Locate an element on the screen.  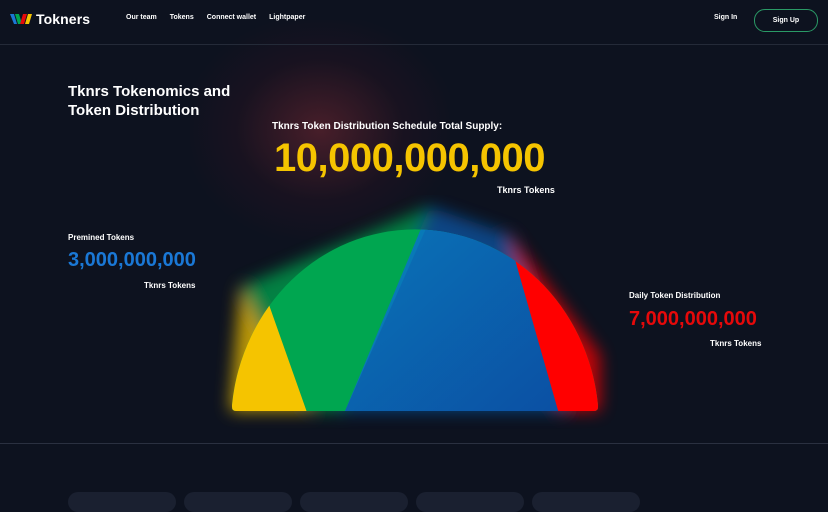
premined-tokens-label: Premined Tokens is located at coordinates (101, 237).